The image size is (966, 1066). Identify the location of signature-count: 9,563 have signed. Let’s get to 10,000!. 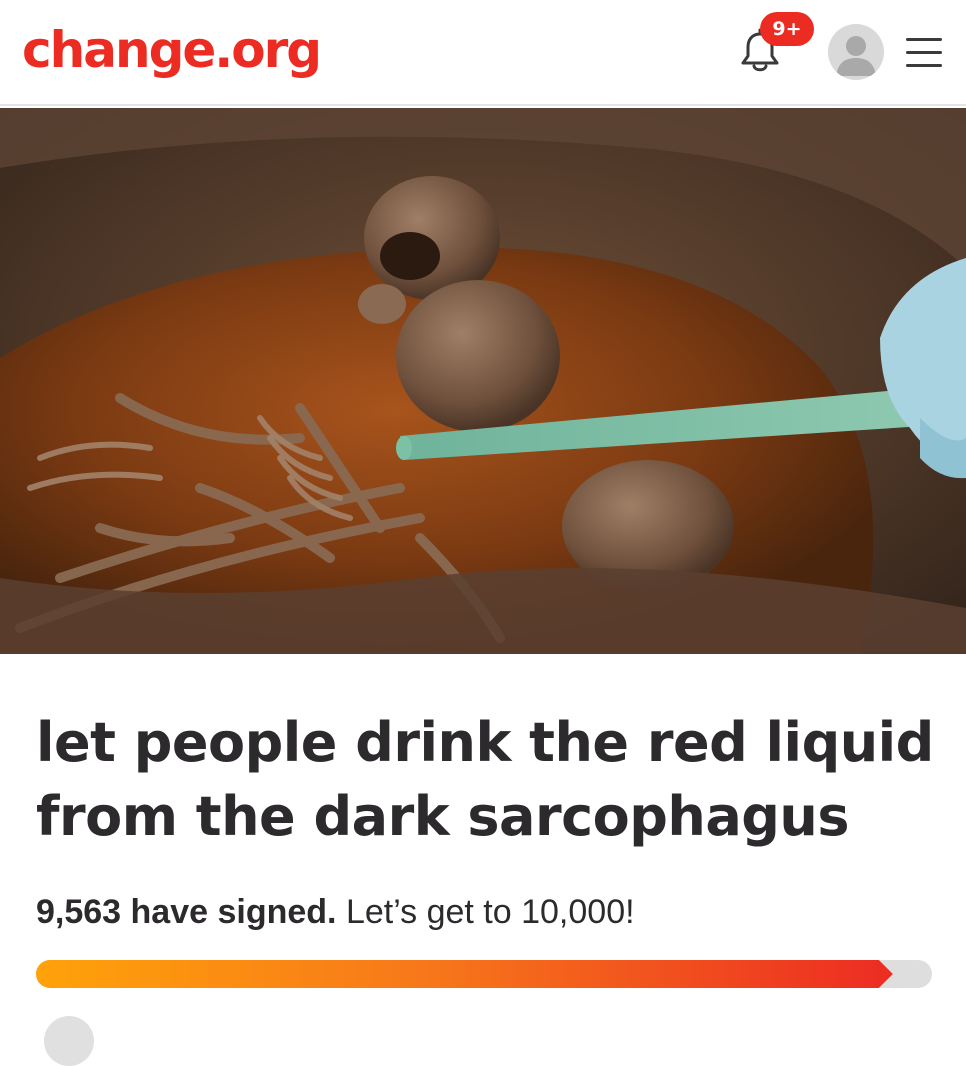
(335, 912).